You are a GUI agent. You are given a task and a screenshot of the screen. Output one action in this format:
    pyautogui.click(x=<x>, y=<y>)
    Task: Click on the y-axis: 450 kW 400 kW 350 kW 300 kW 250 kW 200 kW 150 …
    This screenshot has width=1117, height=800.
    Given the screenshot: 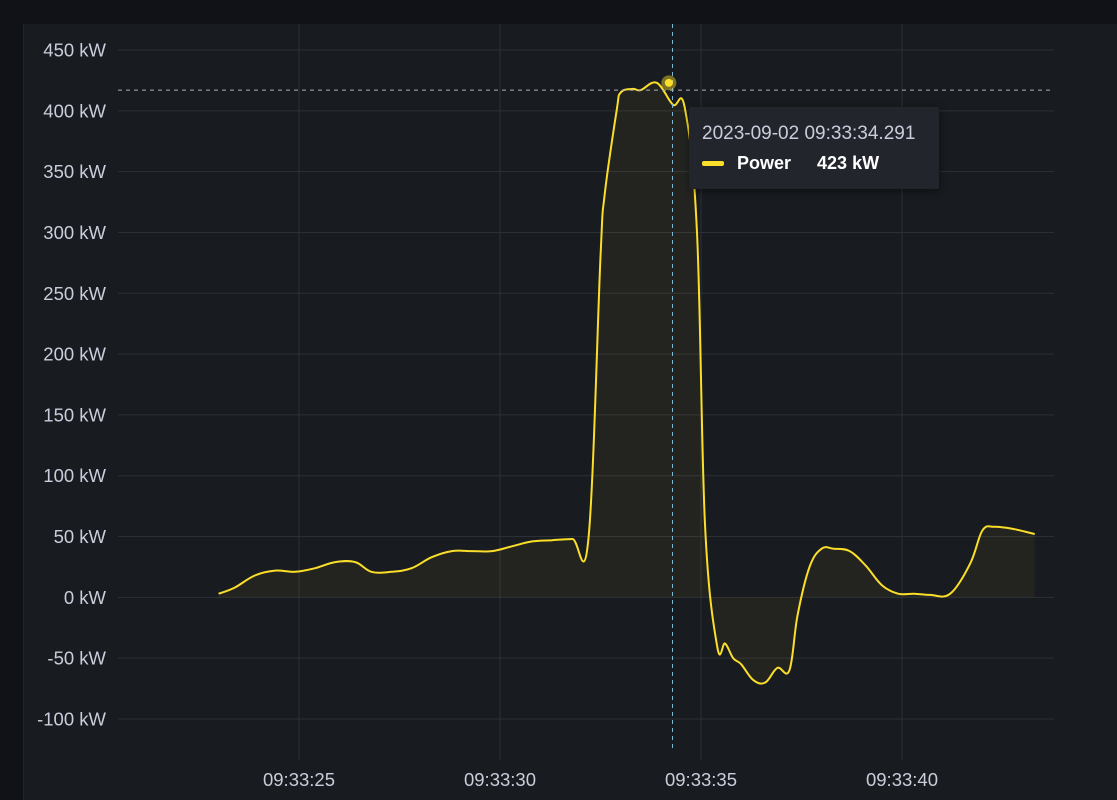 What is the action you would take?
    pyautogui.click(x=71, y=385)
    